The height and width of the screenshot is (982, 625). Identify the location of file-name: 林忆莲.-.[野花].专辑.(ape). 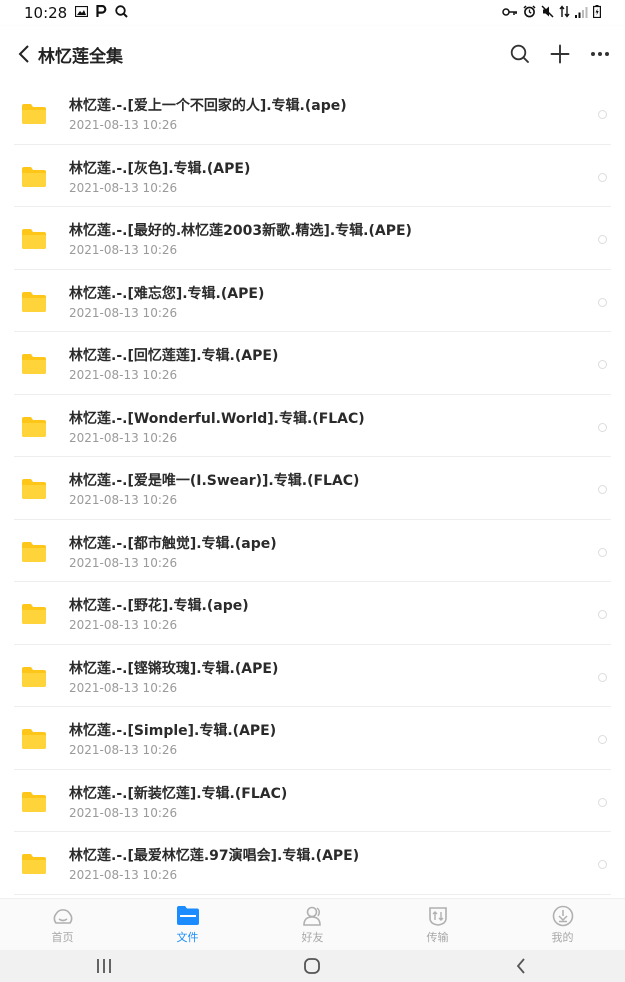
(159, 606).